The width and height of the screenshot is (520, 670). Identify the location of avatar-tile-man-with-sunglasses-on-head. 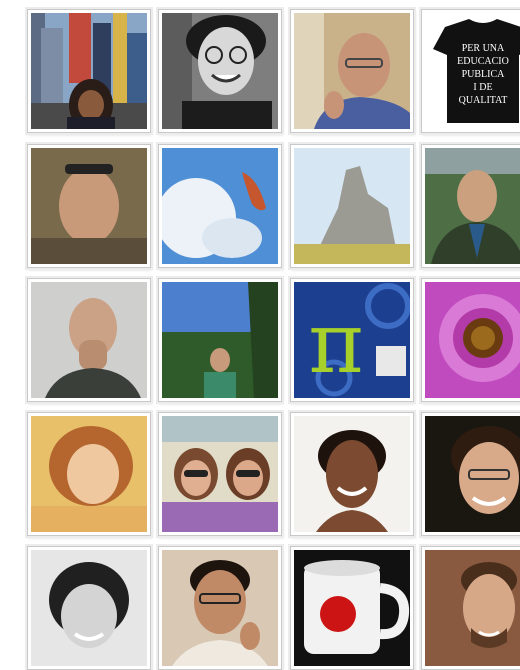
(89, 206).